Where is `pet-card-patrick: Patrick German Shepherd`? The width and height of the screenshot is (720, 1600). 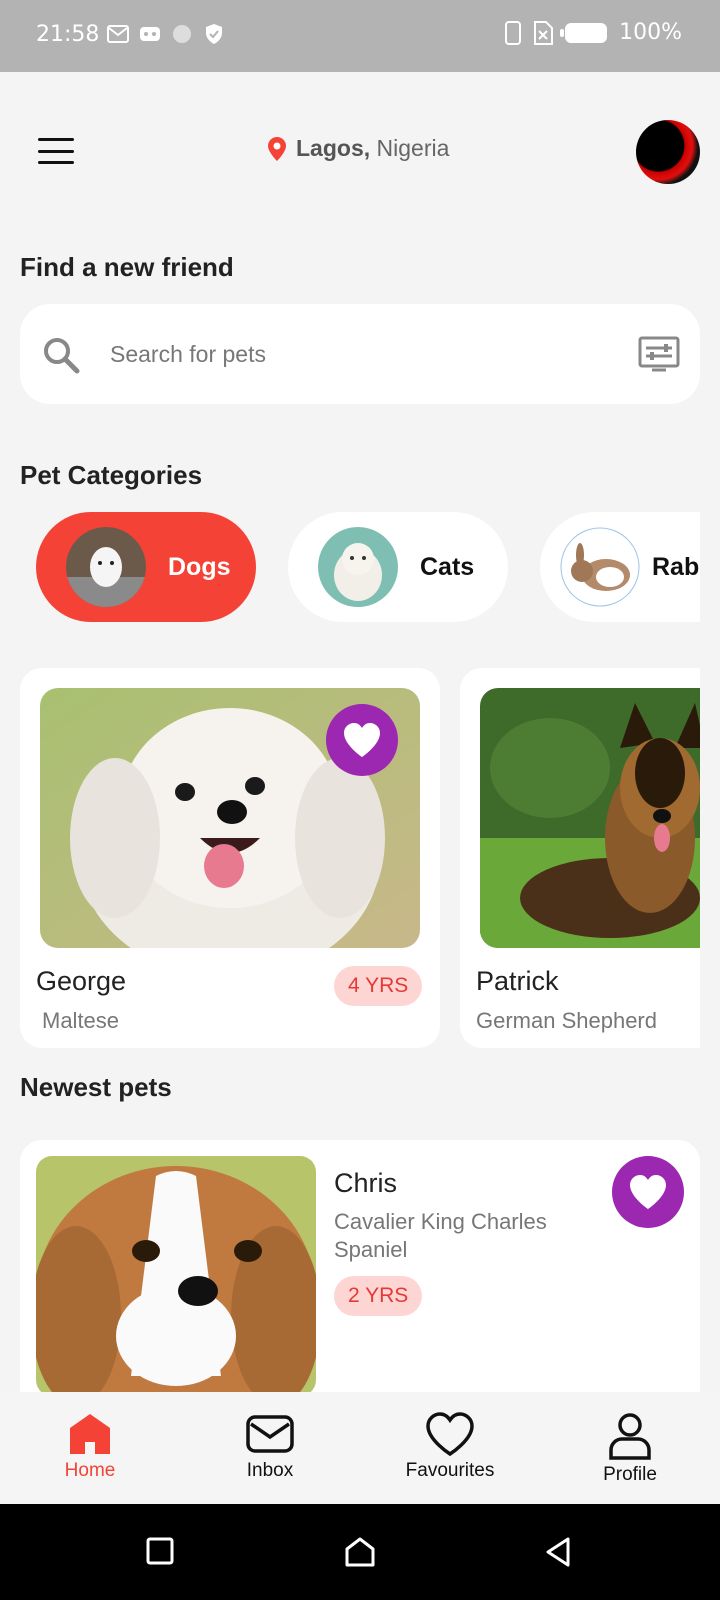
pet-card-patrick: Patrick German Shepherd is located at coordinates (580, 858).